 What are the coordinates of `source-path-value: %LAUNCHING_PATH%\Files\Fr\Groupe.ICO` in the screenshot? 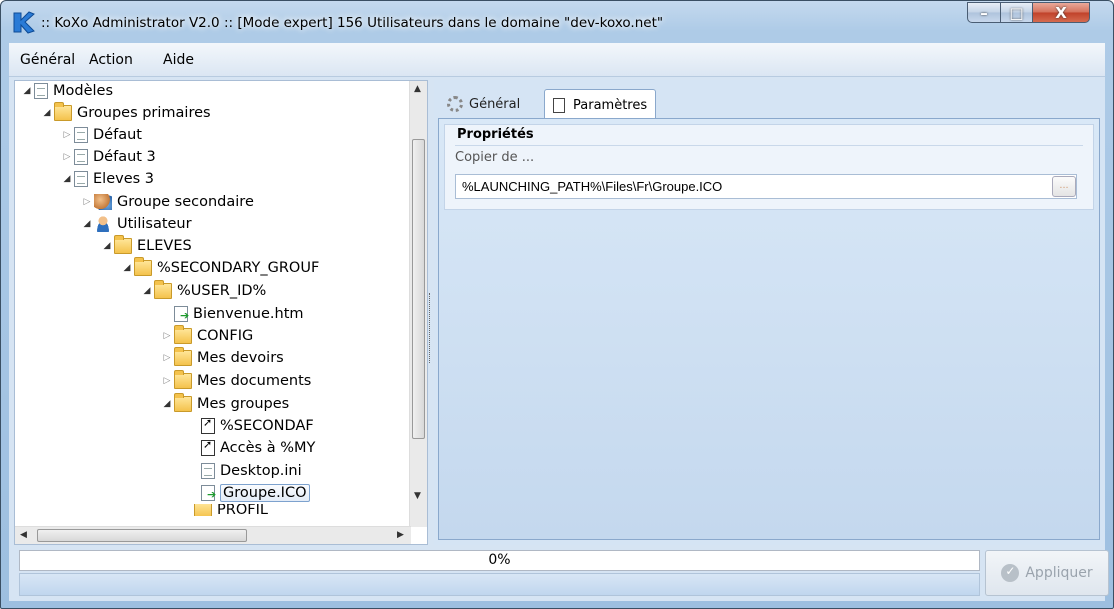 It's located at (592, 186).